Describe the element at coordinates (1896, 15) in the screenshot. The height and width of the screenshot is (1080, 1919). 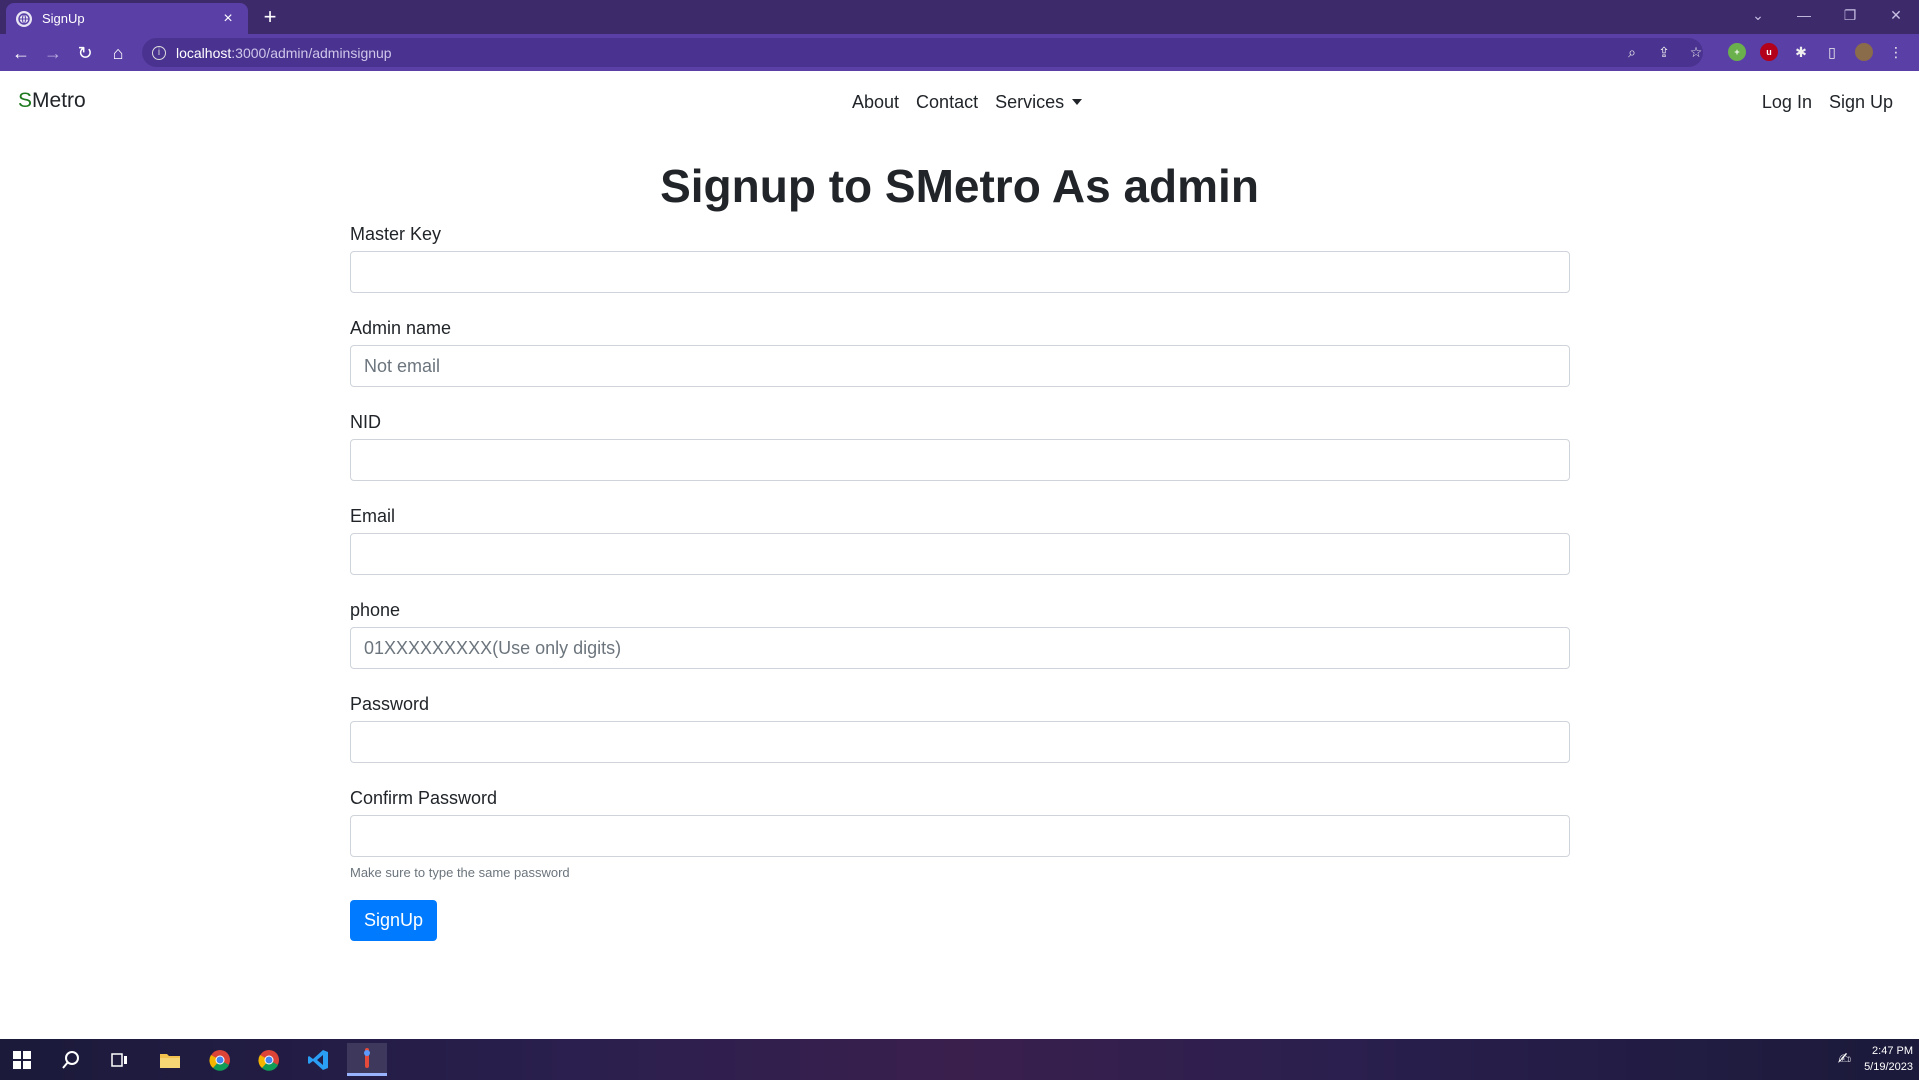
I see `window-close-icon: ✕` at that location.